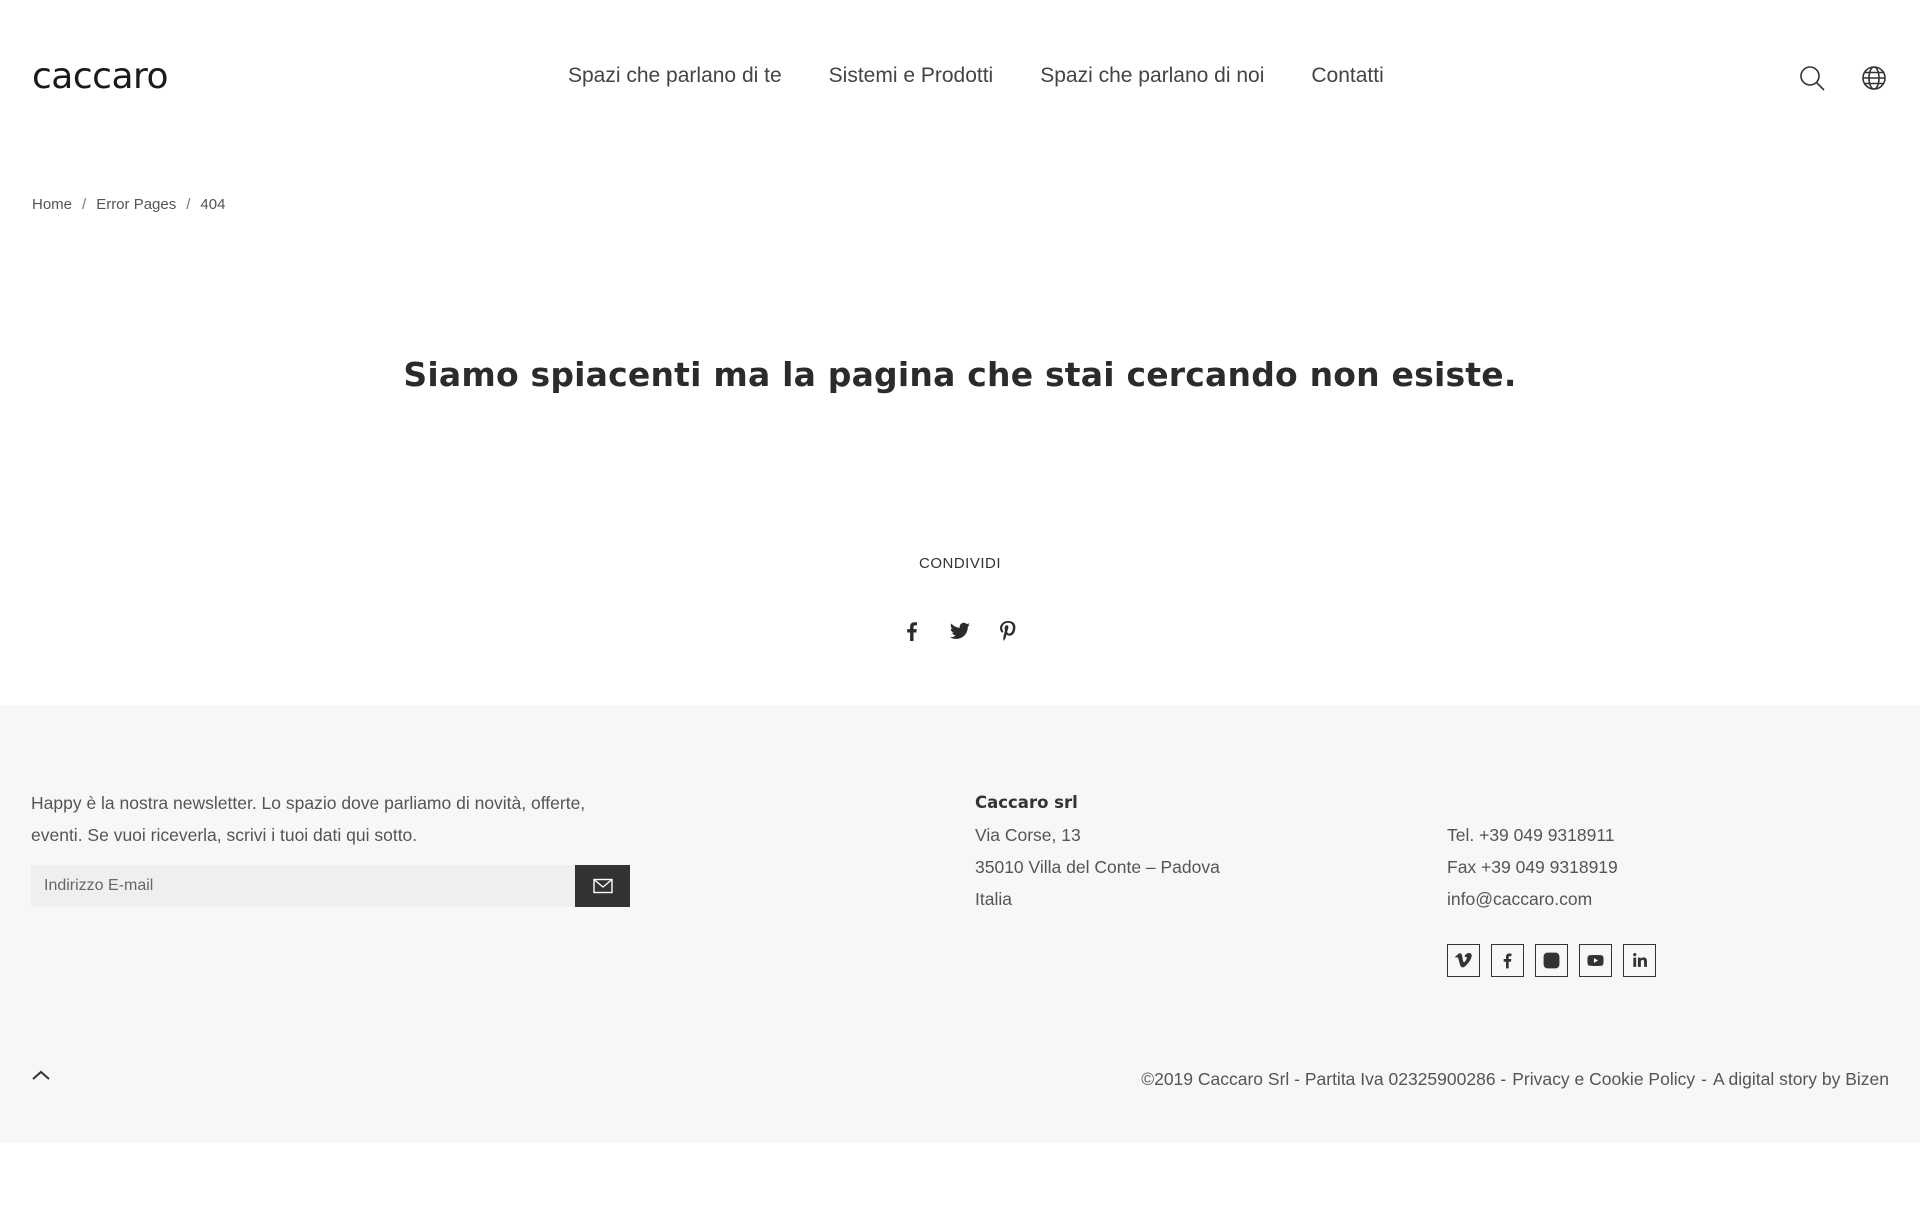 This screenshot has height=1214, width=1920. I want to click on phone-number: Tel. +39 049 9318911, so click(1532, 835).